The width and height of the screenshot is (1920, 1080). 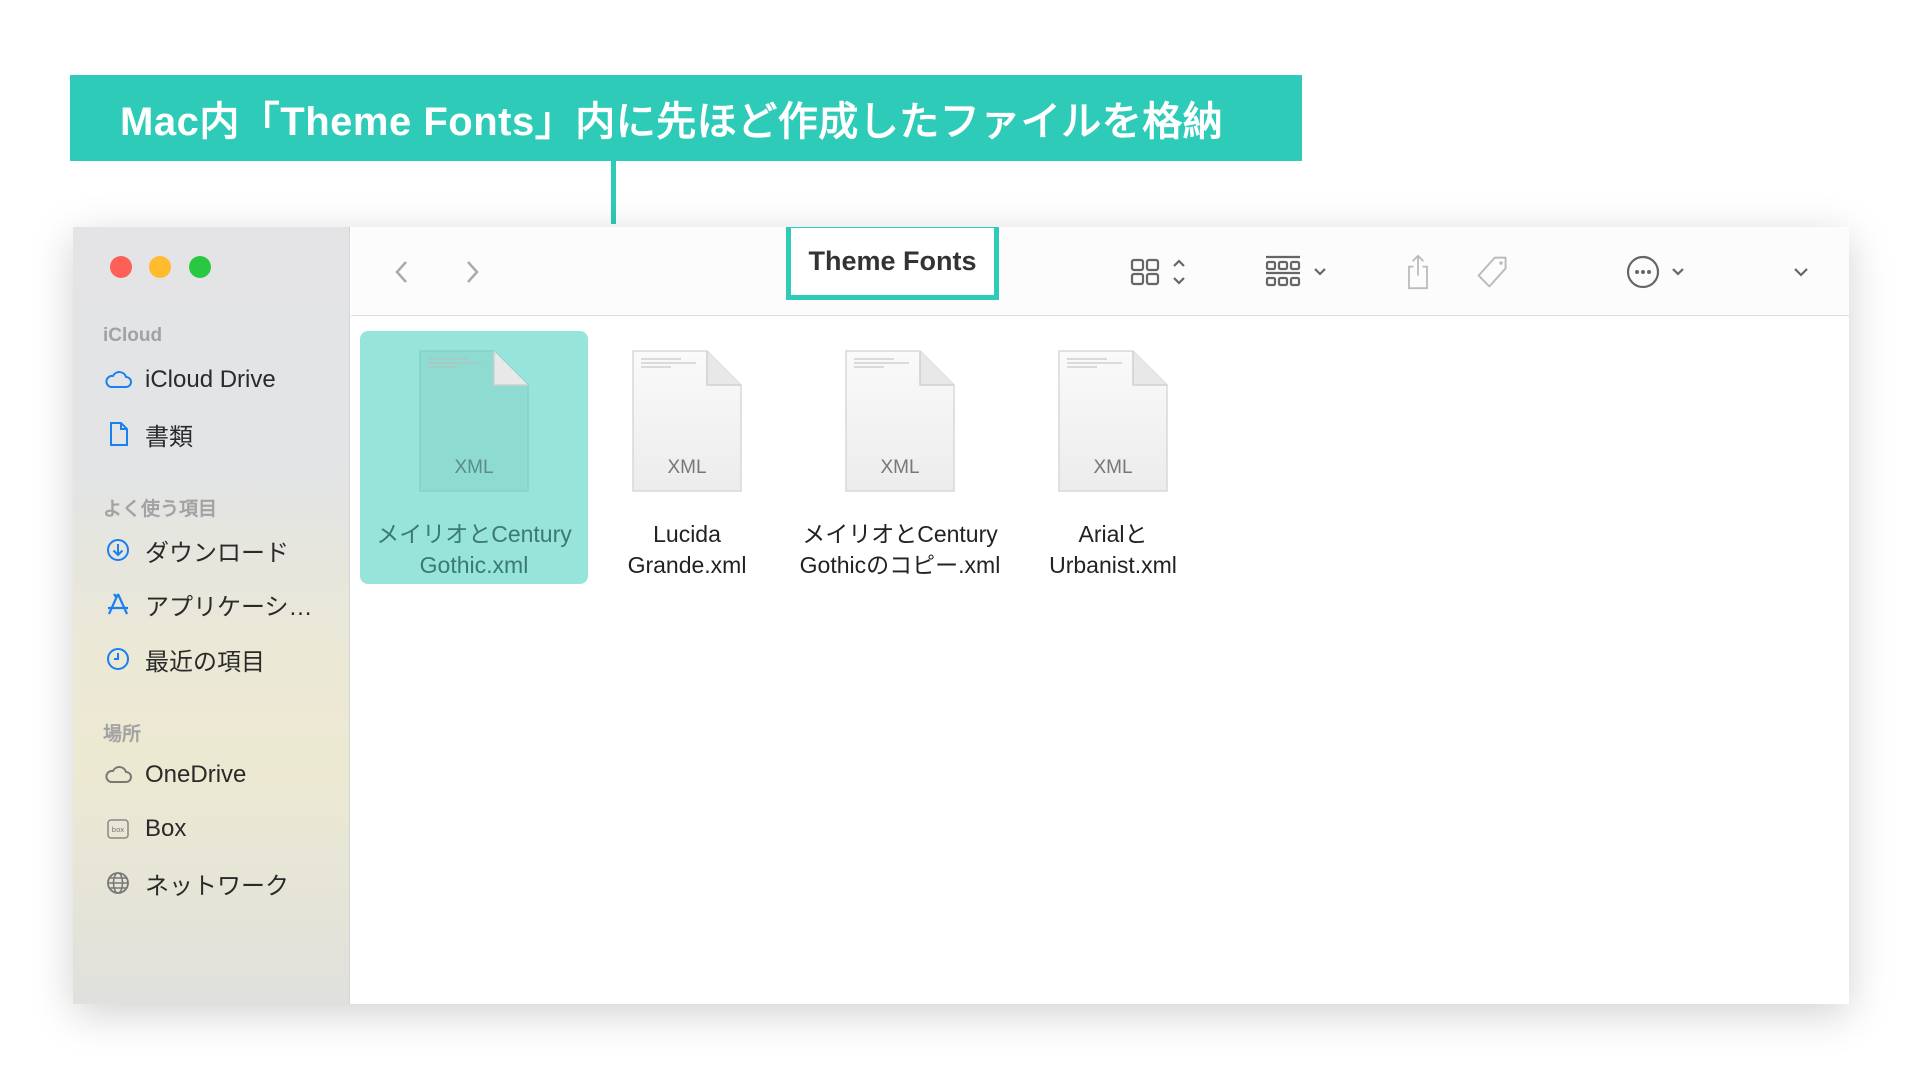 What do you see at coordinates (1113, 565) in the screenshot?
I see `file-name-line: Urbanist.xml` at bounding box center [1113, 565].